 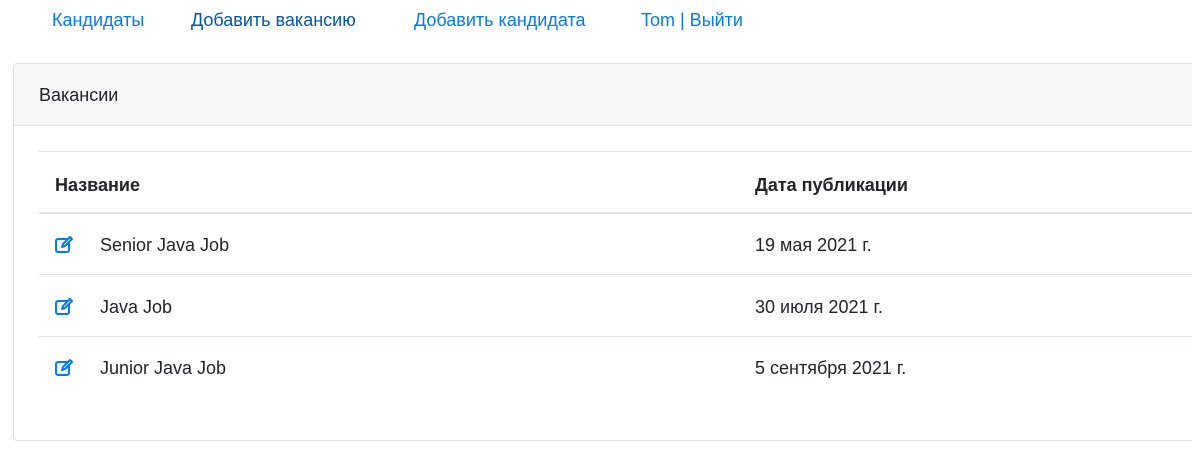 I want to click on vacancy-date: 5 сентября 2021 г., so click(x=831, y=368).